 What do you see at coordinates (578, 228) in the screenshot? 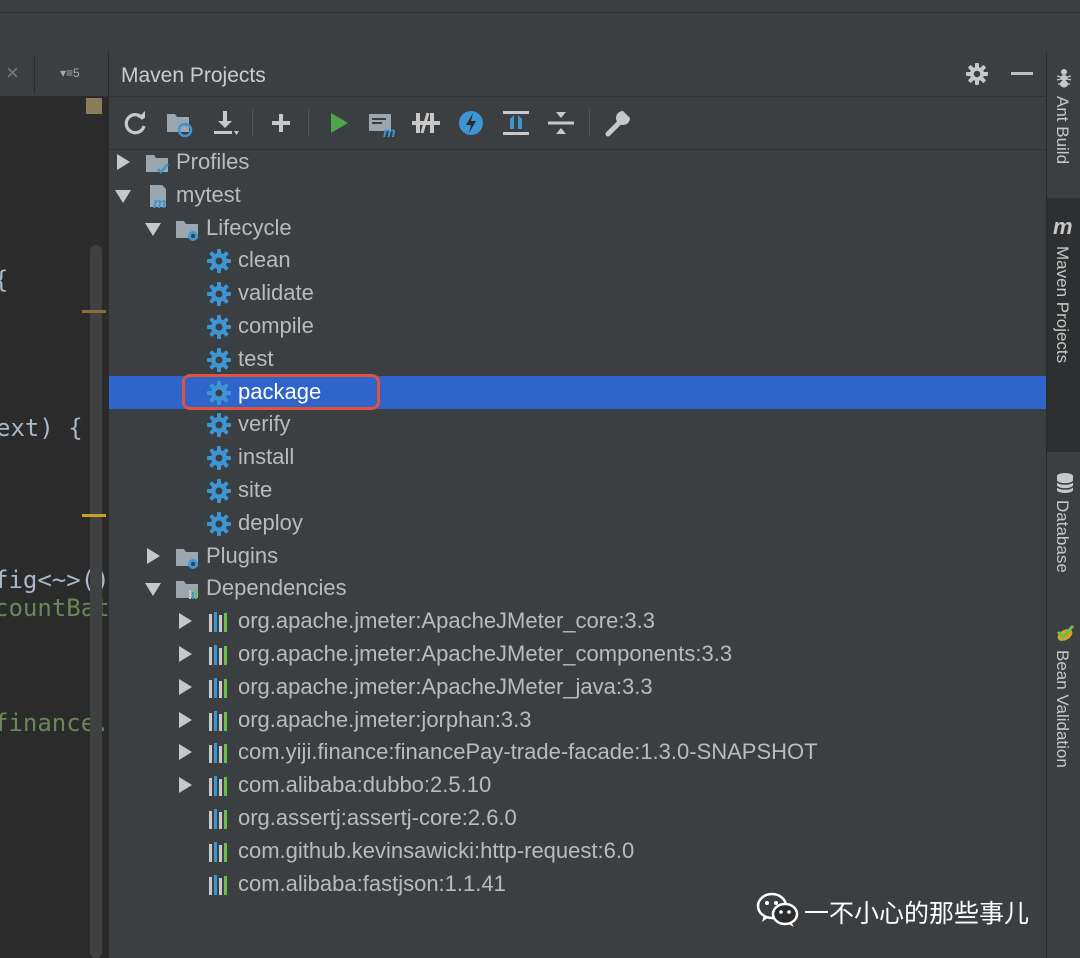
I see `tree-item-lifecycle: Lifecycle` at bounding box center [578, 228].